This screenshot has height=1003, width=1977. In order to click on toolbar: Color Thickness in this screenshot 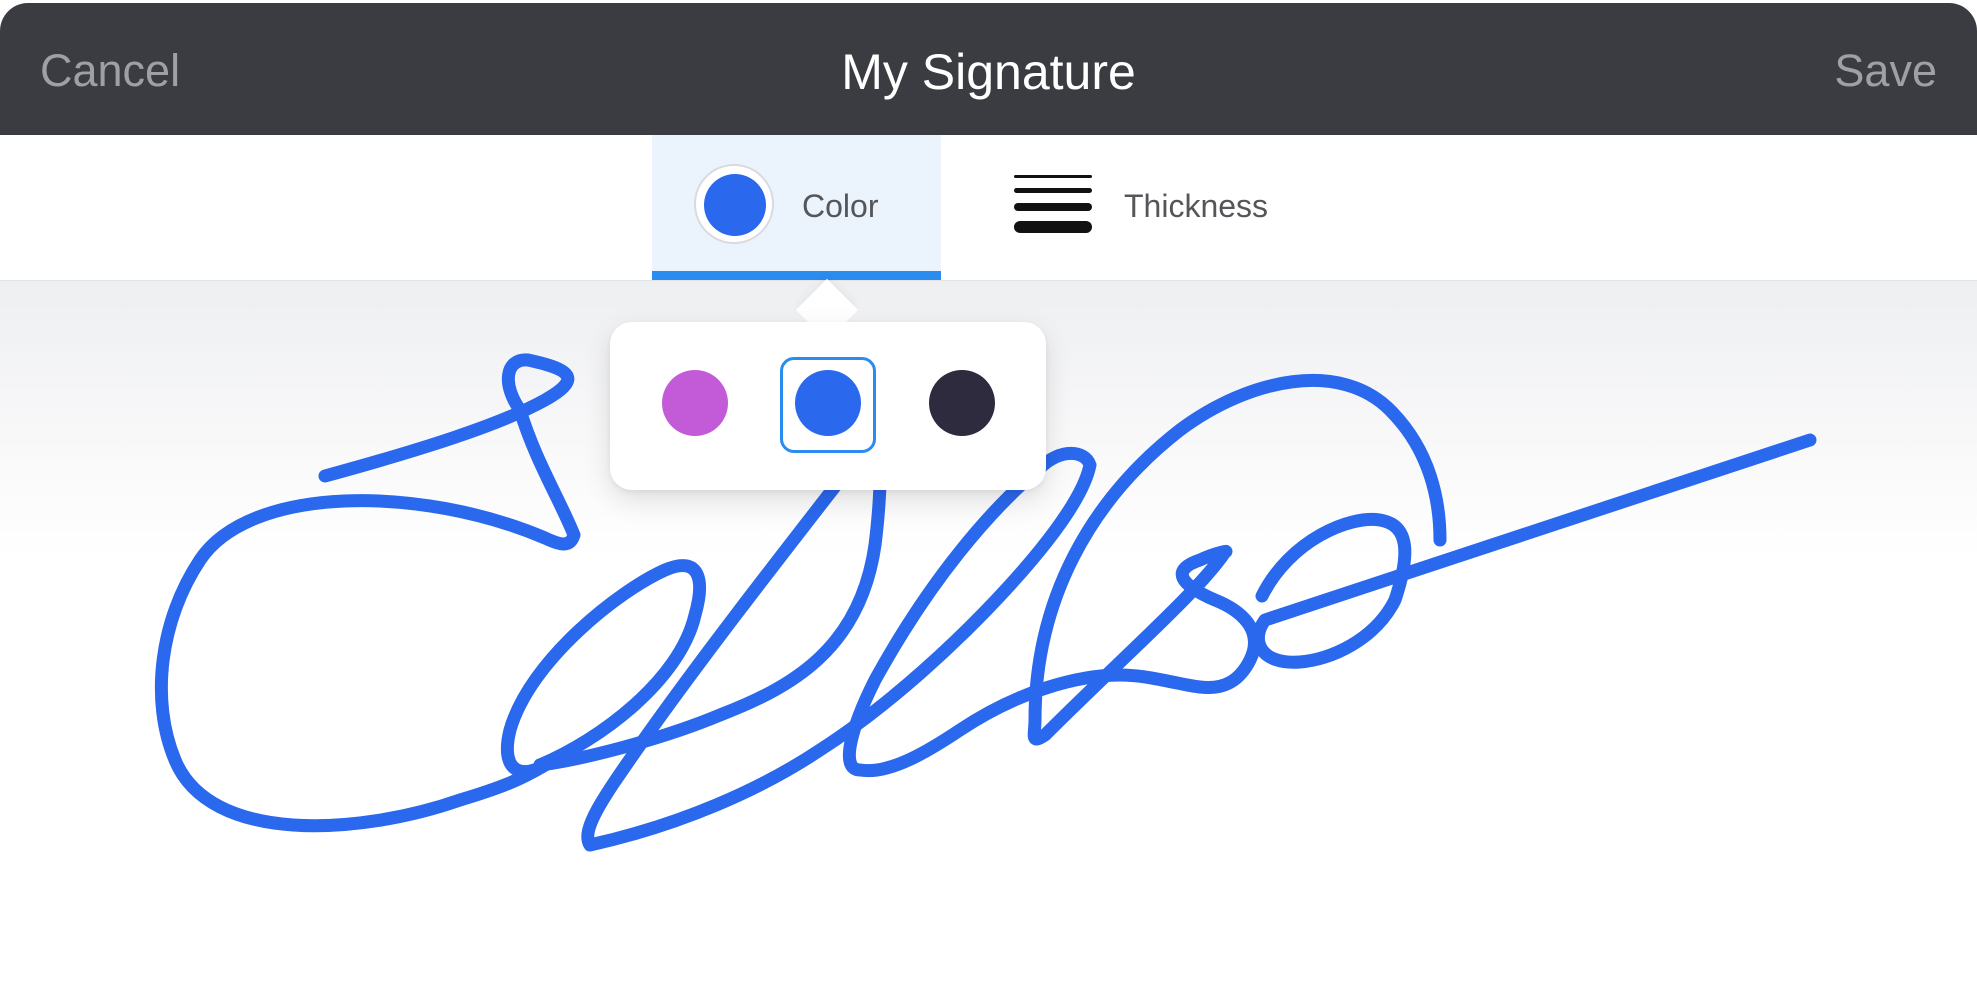, I will do `click(988, 208)`.